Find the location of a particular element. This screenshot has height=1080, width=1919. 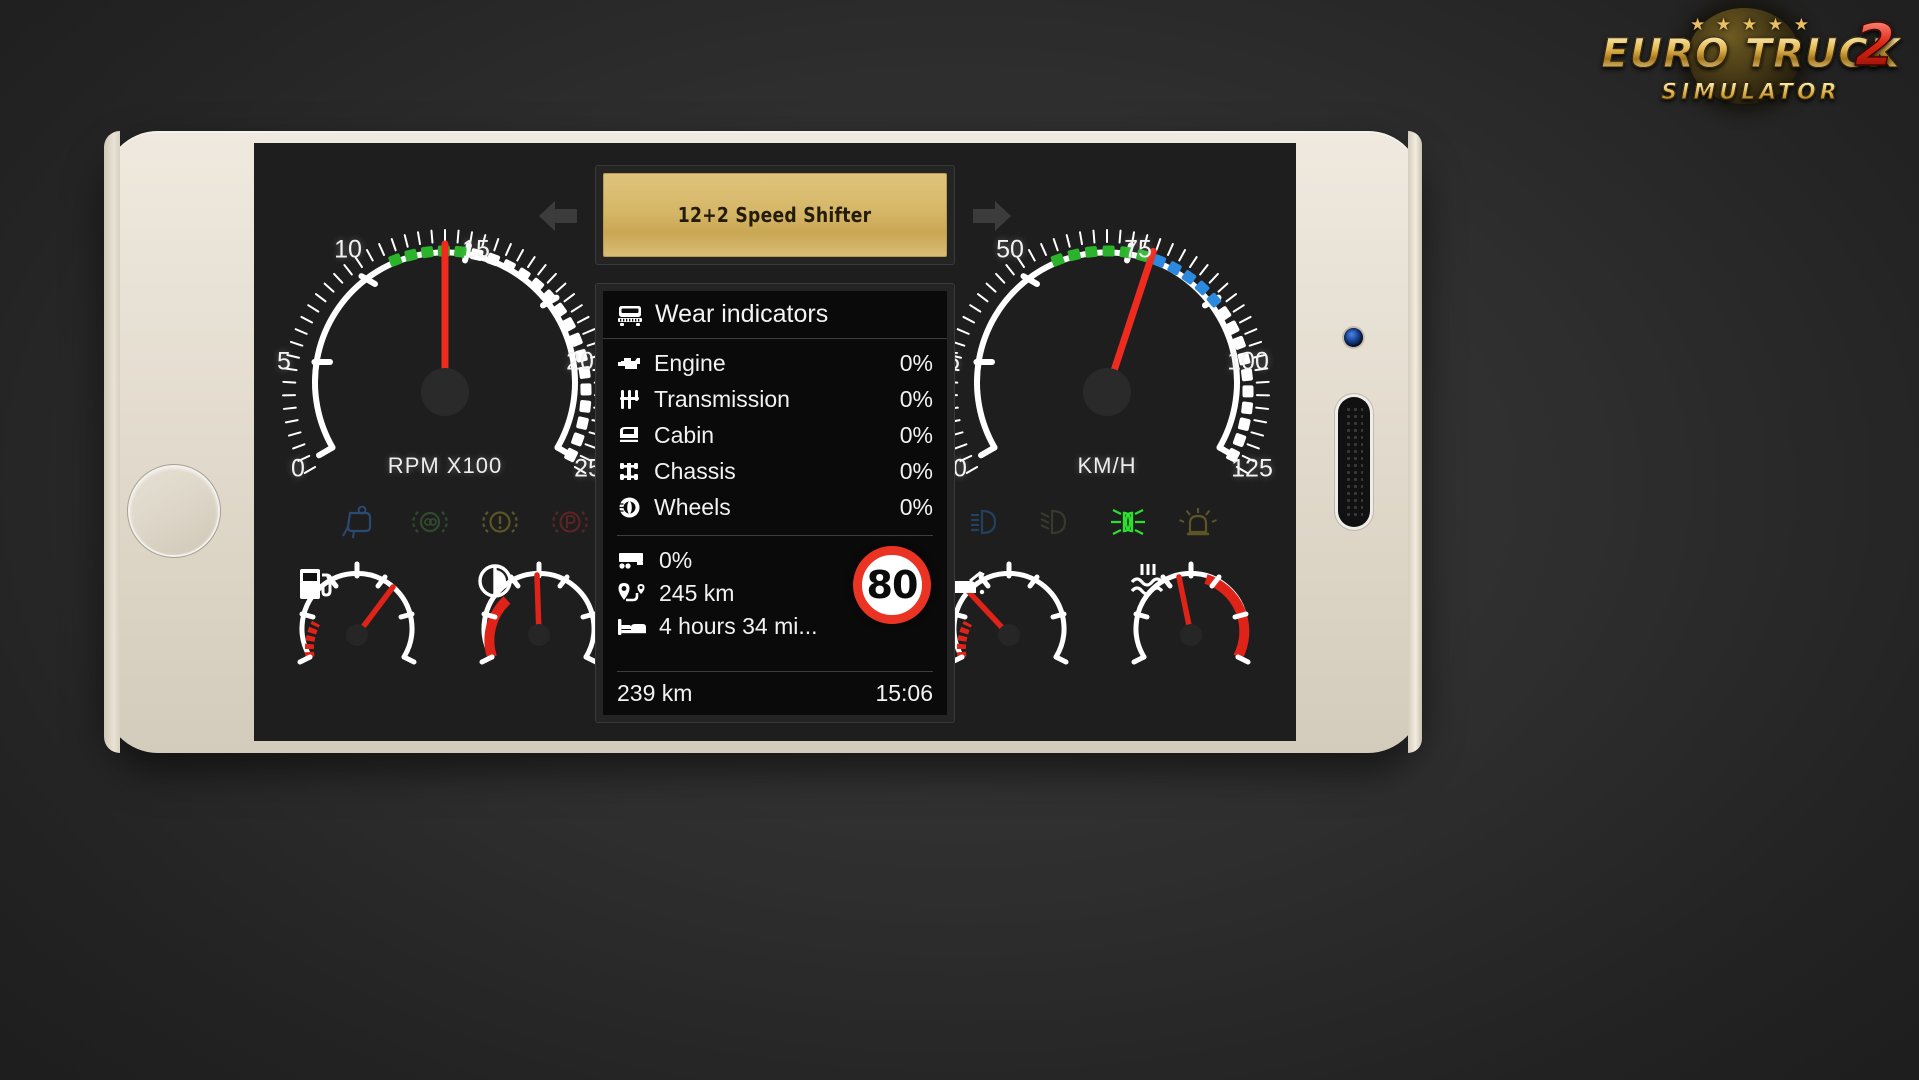

wheel-icon is located at coordinates (629, 507).